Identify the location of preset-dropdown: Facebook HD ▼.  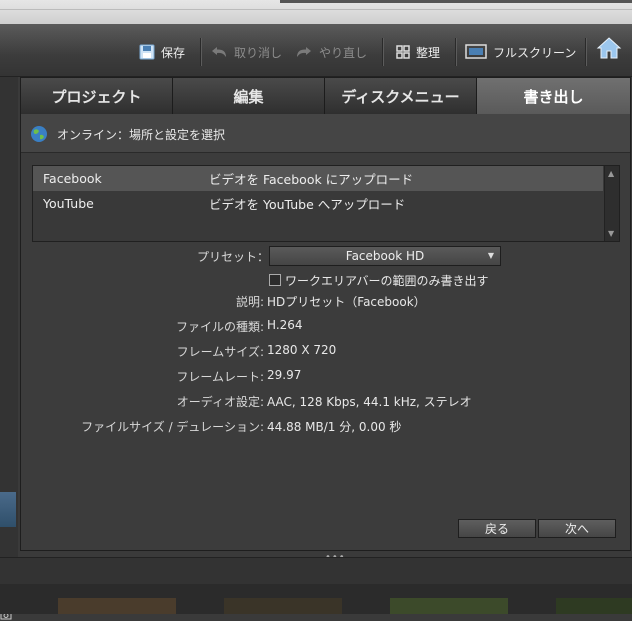
(385, 256).